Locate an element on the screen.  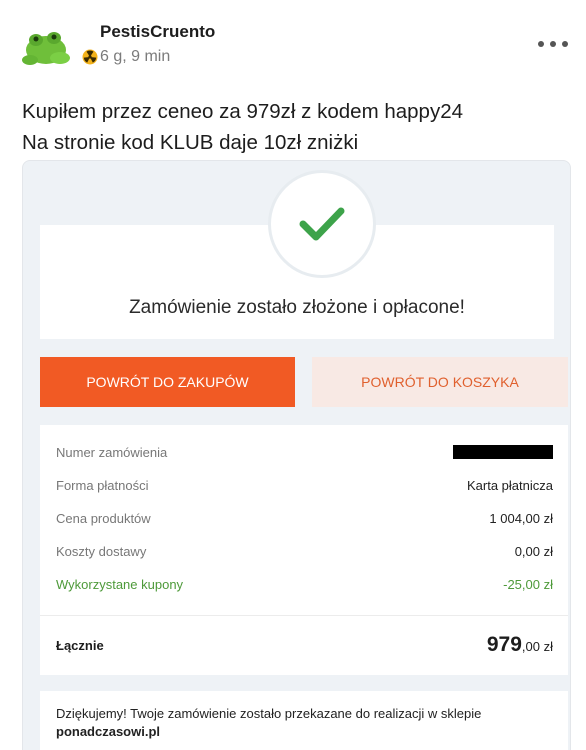
total-label: Łącznie is located at coordinates (80, 645).